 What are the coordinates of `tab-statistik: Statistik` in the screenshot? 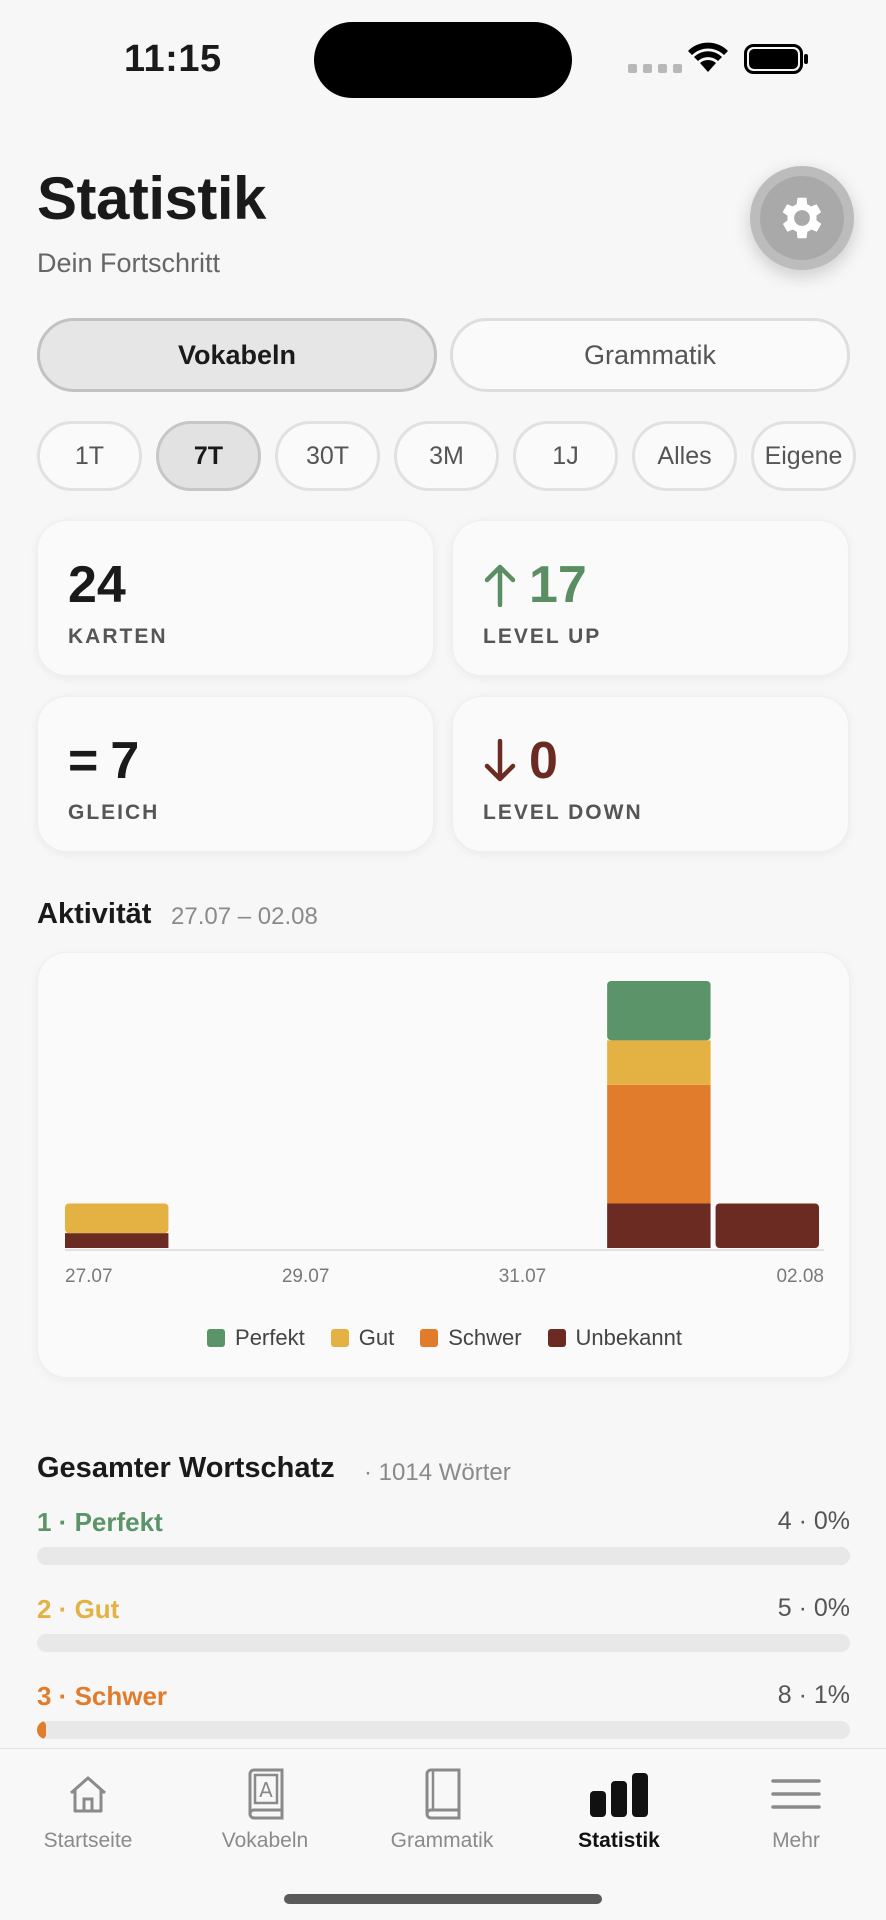 It's located at (619, 1801).